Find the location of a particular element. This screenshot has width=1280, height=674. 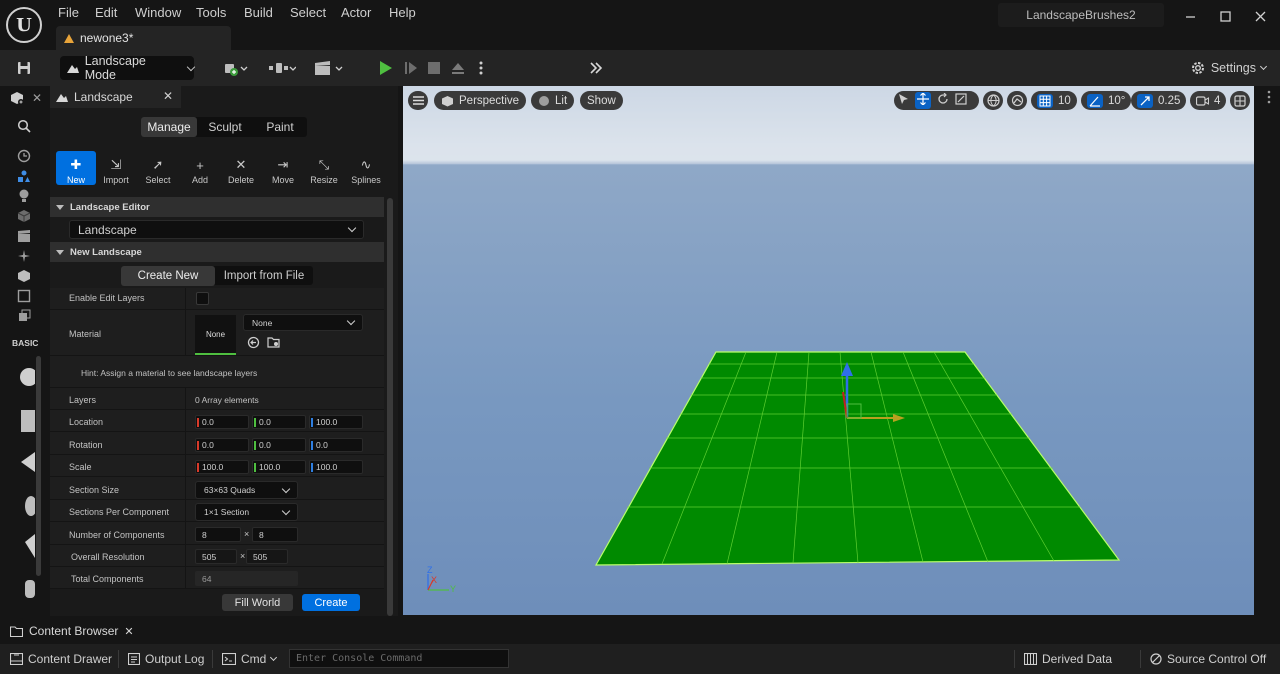

landscape-panel-tab: Landscape is located at coordinates (115, 97).